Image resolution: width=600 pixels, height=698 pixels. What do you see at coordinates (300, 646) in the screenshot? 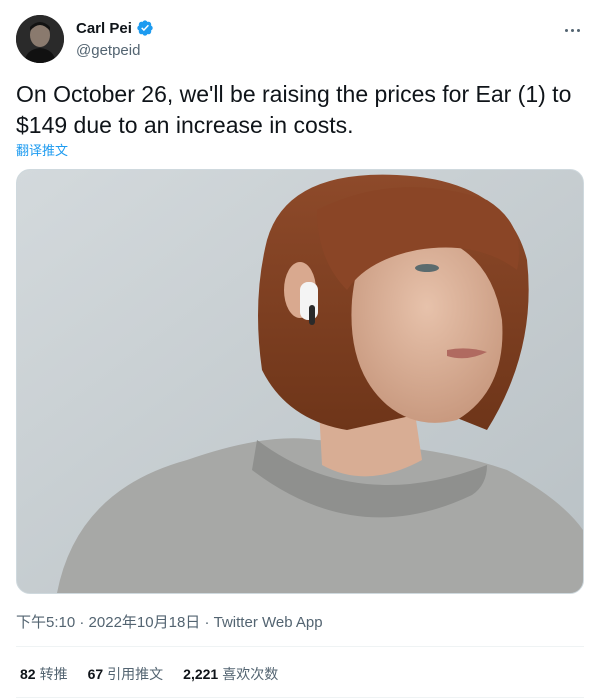
I see `divider` at bounding box center [300, 646].